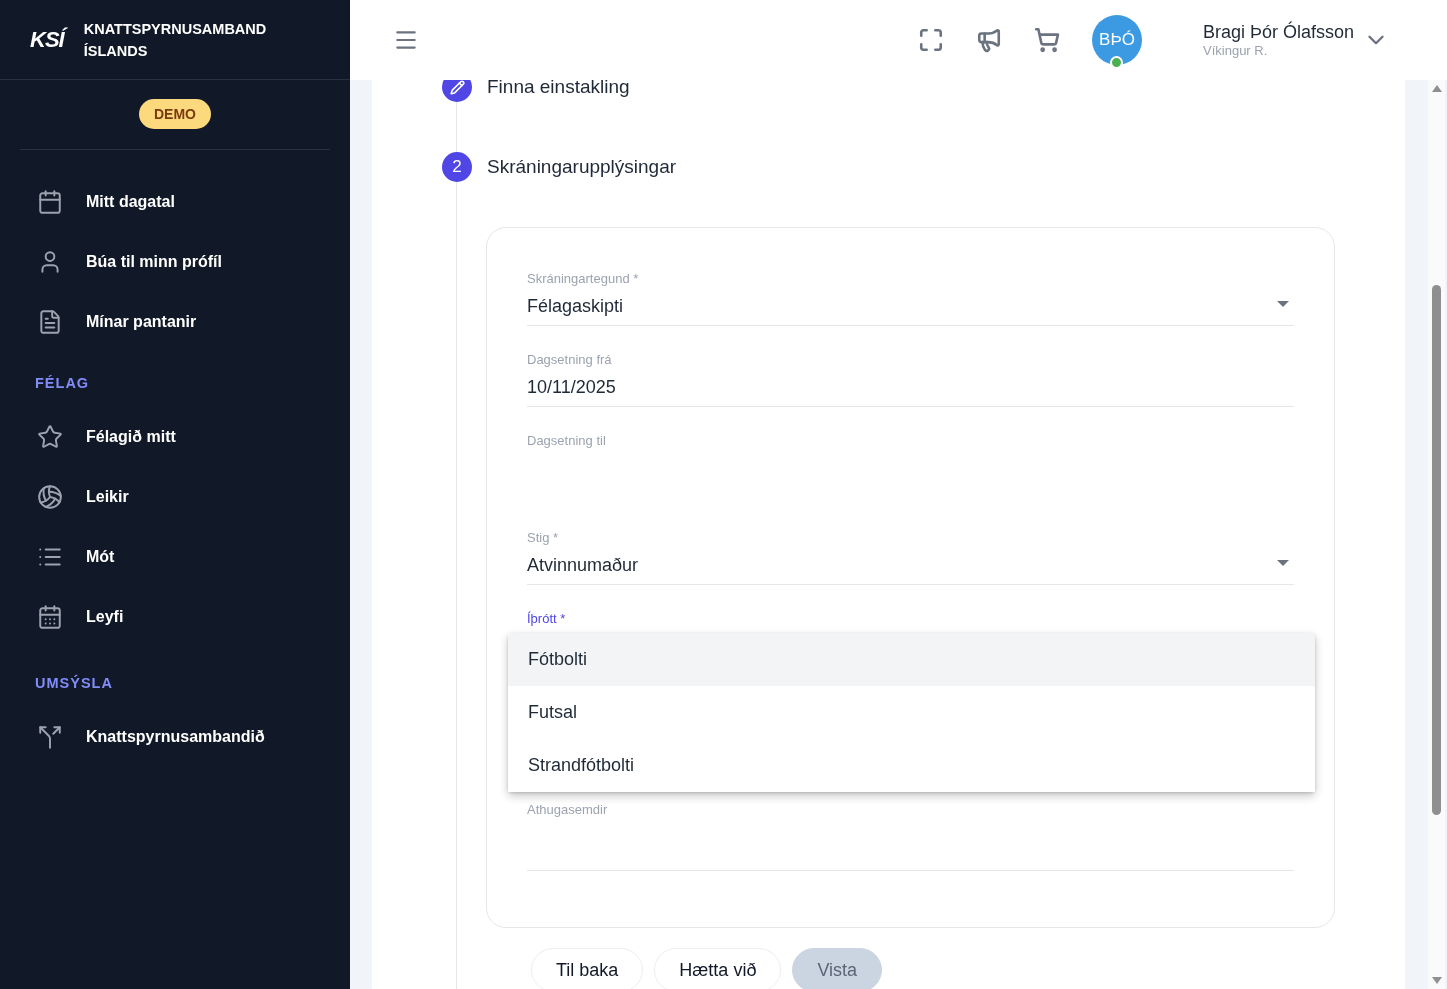 The height and width of the screenshot is (989, 1447). Describe the element at coordinates (1436, 534) in the screenshot. I see `scrollbar` at that location.